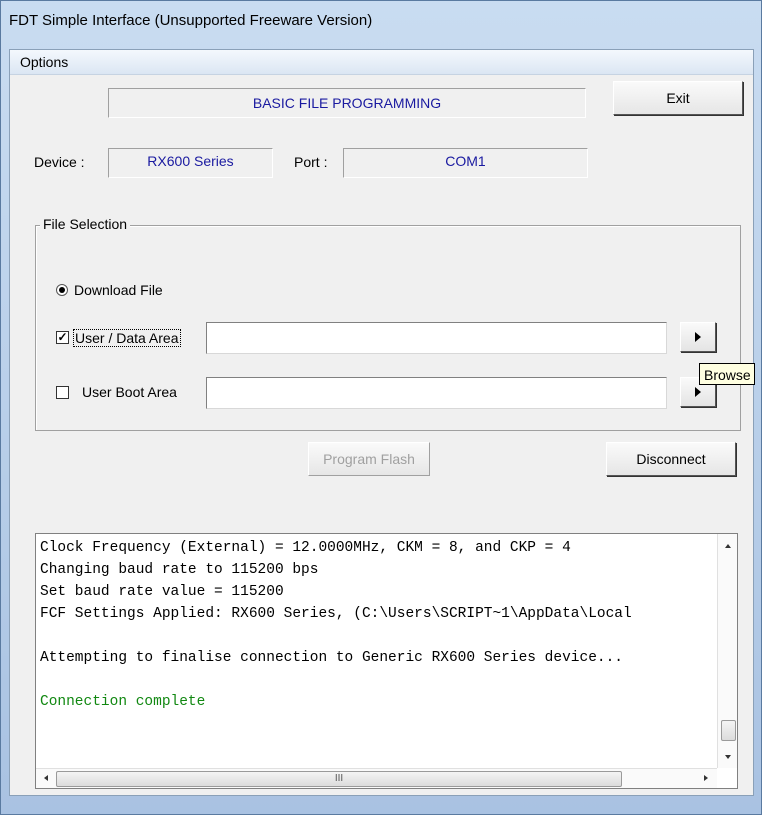  I want to click on vertical-scroll-thumb, so click(728, 730).